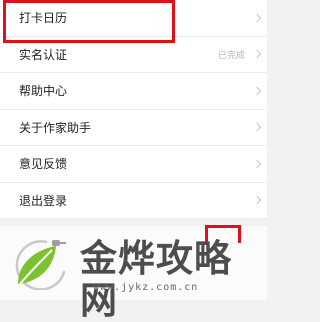 The width and height of the screenshot is (320, 322). Describe the element at coordinates (43, 54) in the screenshot. I see `menu-item-label: 实名认证` at that location.